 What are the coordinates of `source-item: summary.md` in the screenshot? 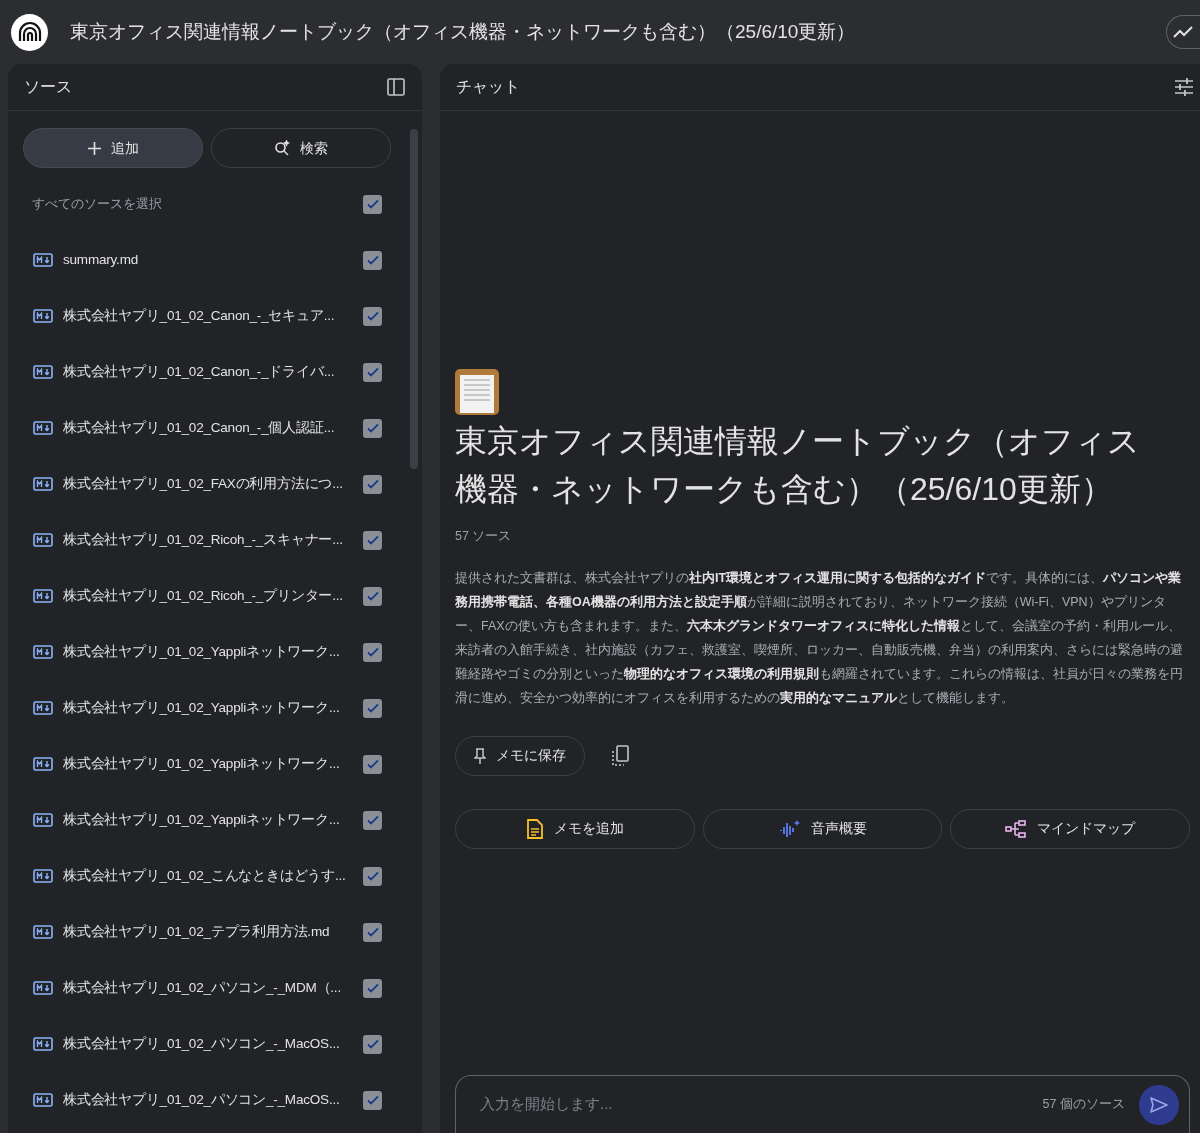 It's located at (210, 260).